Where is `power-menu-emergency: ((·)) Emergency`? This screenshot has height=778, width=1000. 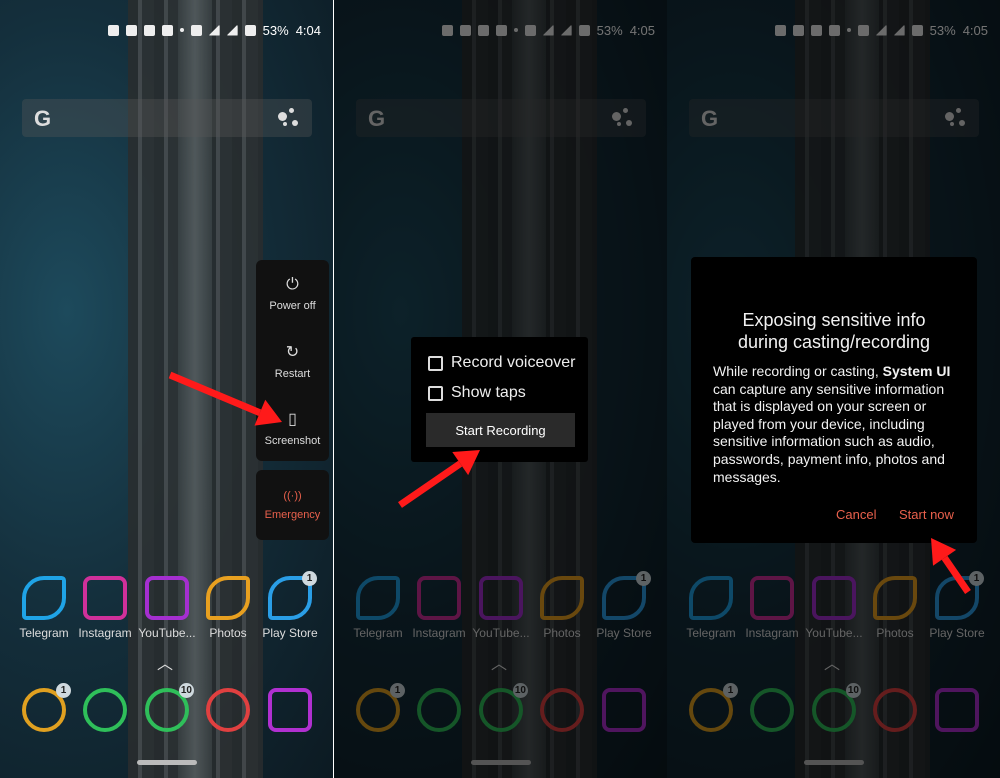 power-menu-emergency: ((·)) Emergency is located at coordinates (292, 505).